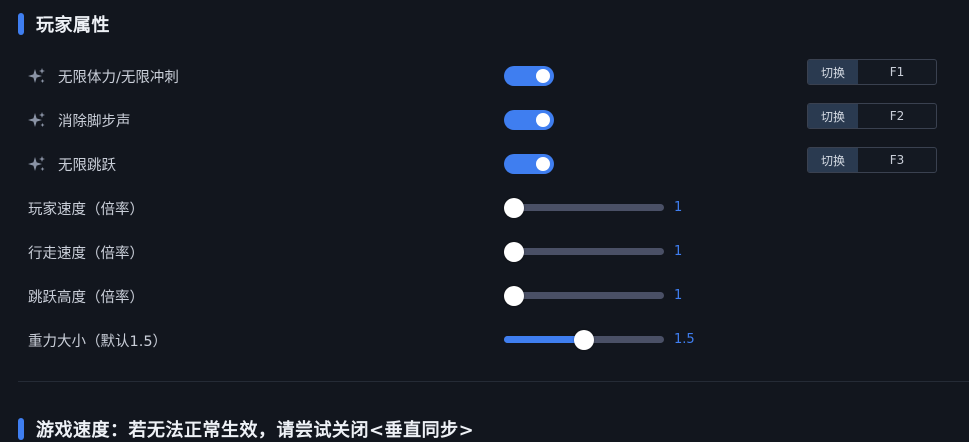  What do you see at coordinates (86, 253) in the screenshot?
I see `slider-label: 行走速度（倍率）` at bounding box center [86, 253].